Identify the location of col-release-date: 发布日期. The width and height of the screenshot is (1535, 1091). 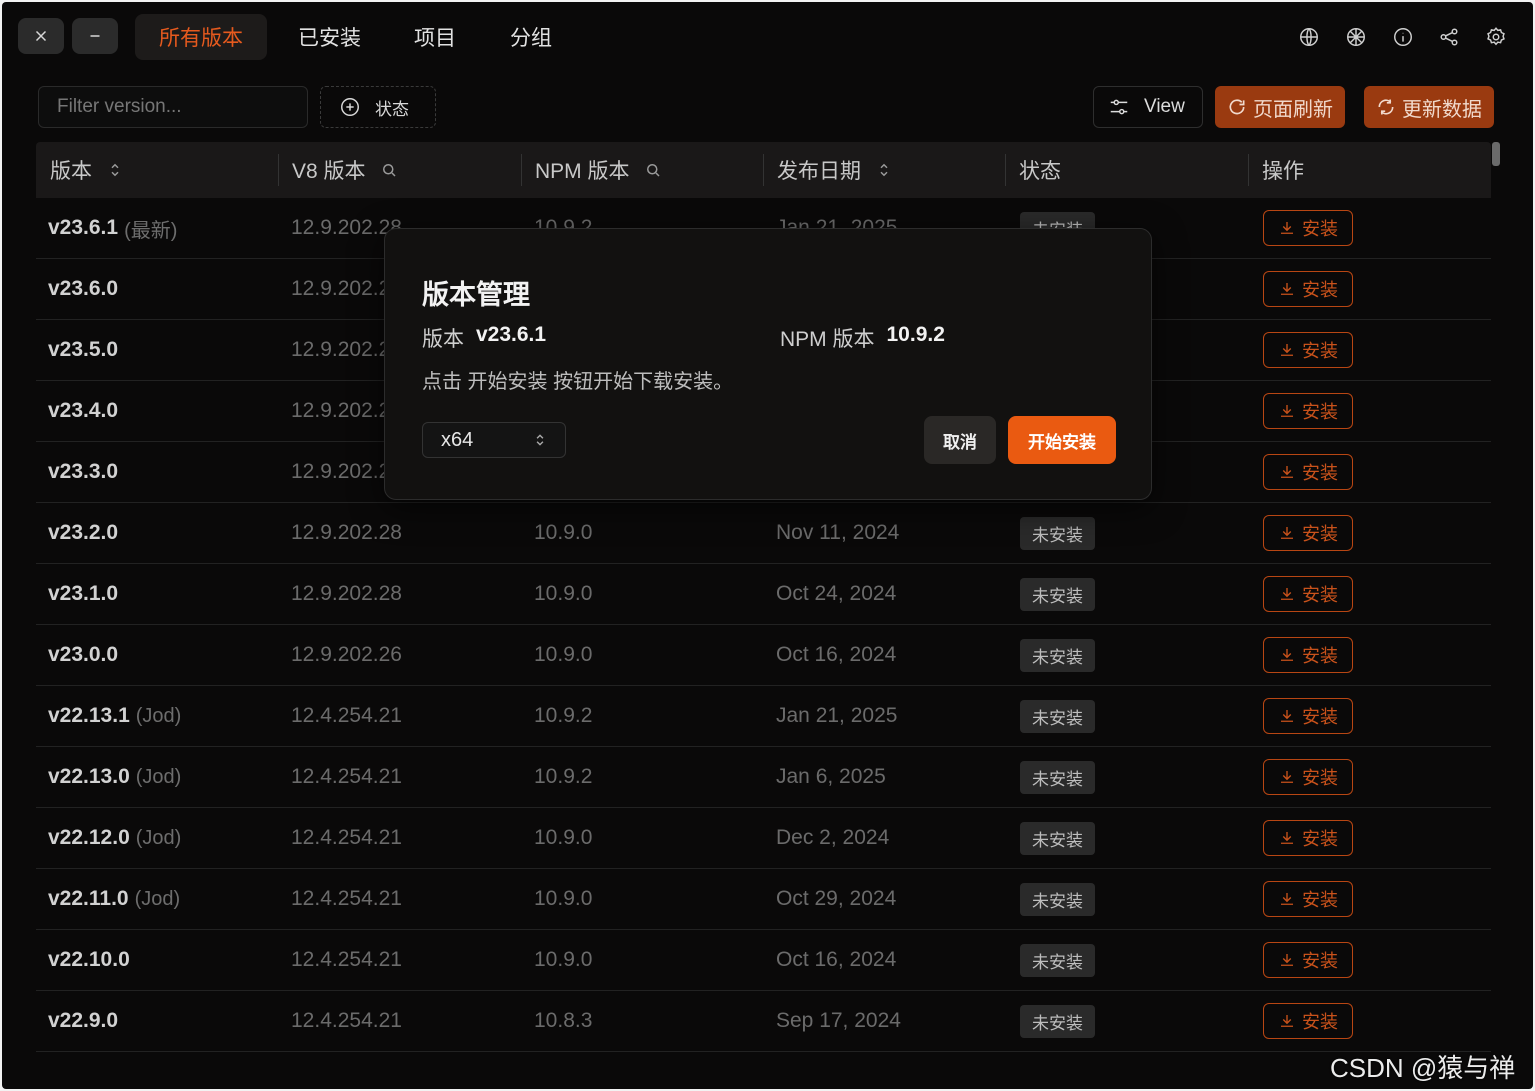
(835, 170).